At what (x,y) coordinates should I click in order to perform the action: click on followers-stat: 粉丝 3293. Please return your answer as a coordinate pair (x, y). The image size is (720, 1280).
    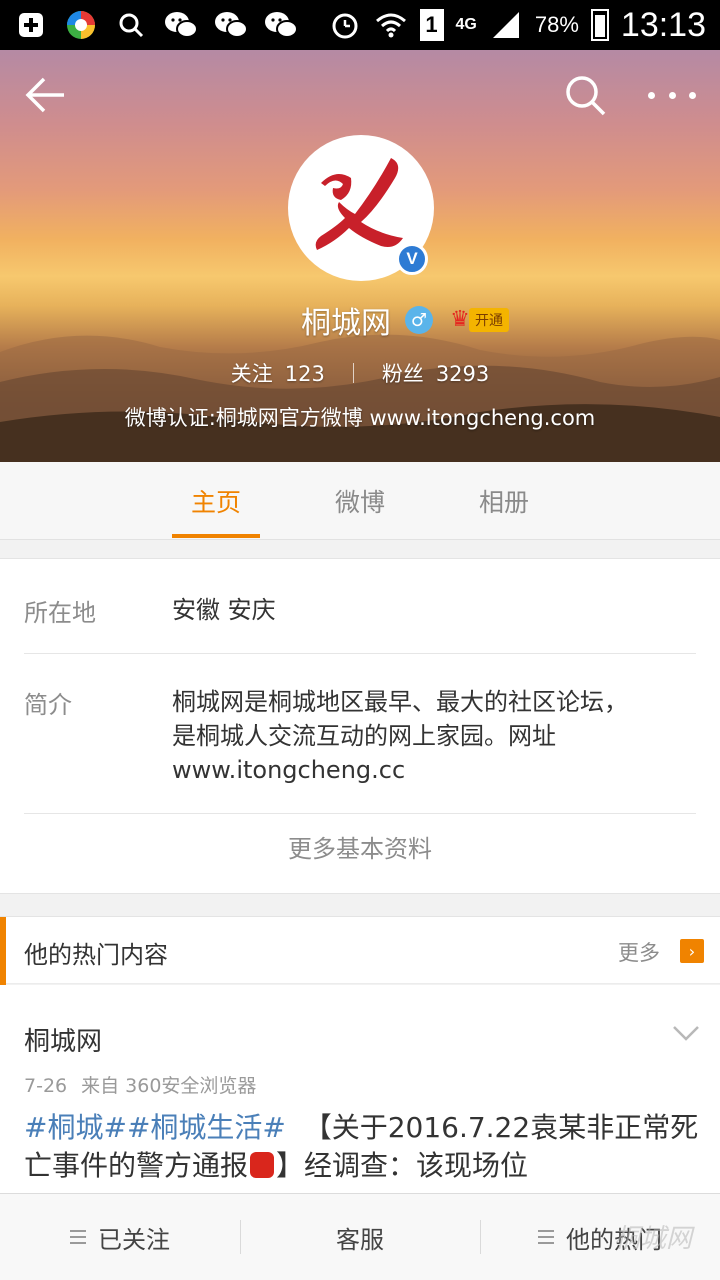
    Looking at the image, I should click on (435, 373).